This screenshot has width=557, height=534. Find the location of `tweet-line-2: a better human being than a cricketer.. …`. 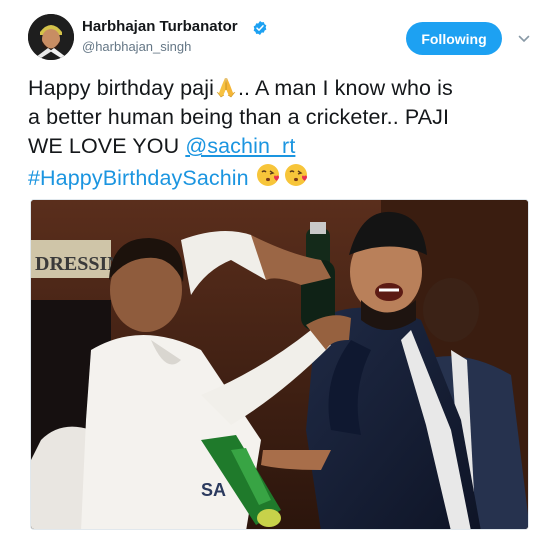

tweet-line-2: a better human being than a cricketer.. … is located at coordinates (239, 117).